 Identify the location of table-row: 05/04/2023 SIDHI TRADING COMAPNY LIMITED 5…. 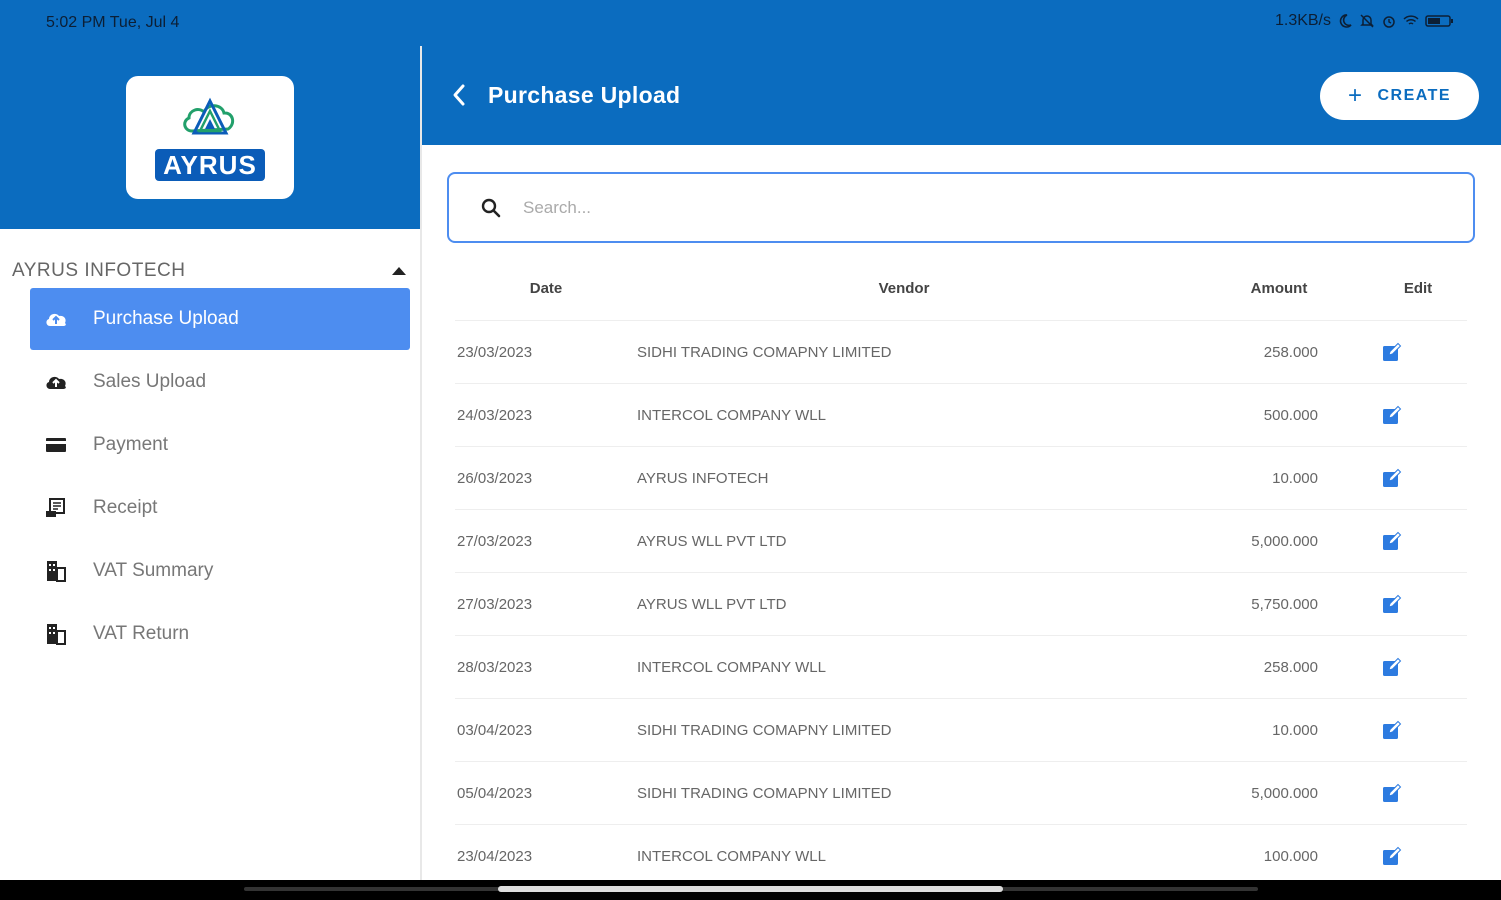
(961, 793).